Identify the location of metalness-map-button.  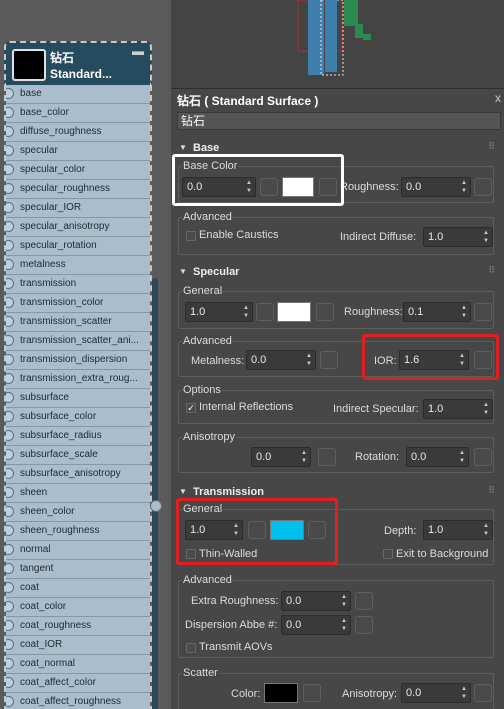
(329, 360).